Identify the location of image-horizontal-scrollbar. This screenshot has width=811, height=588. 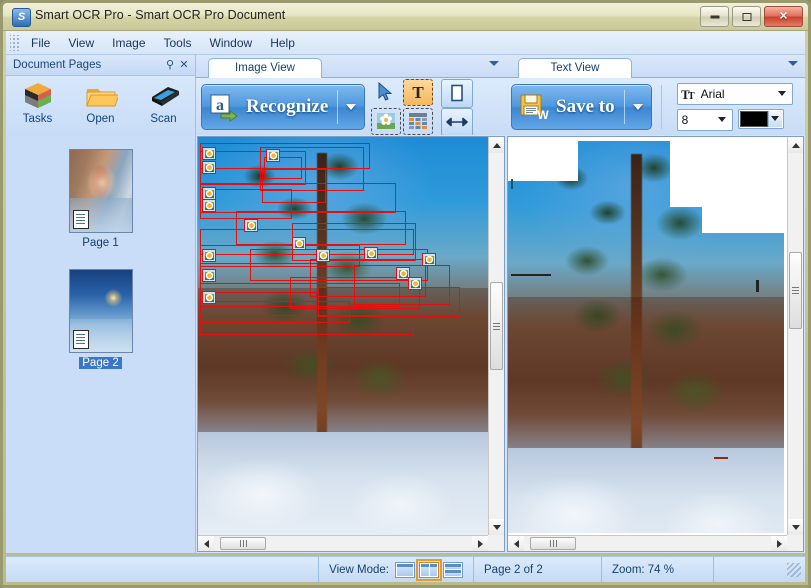
(343, 543).